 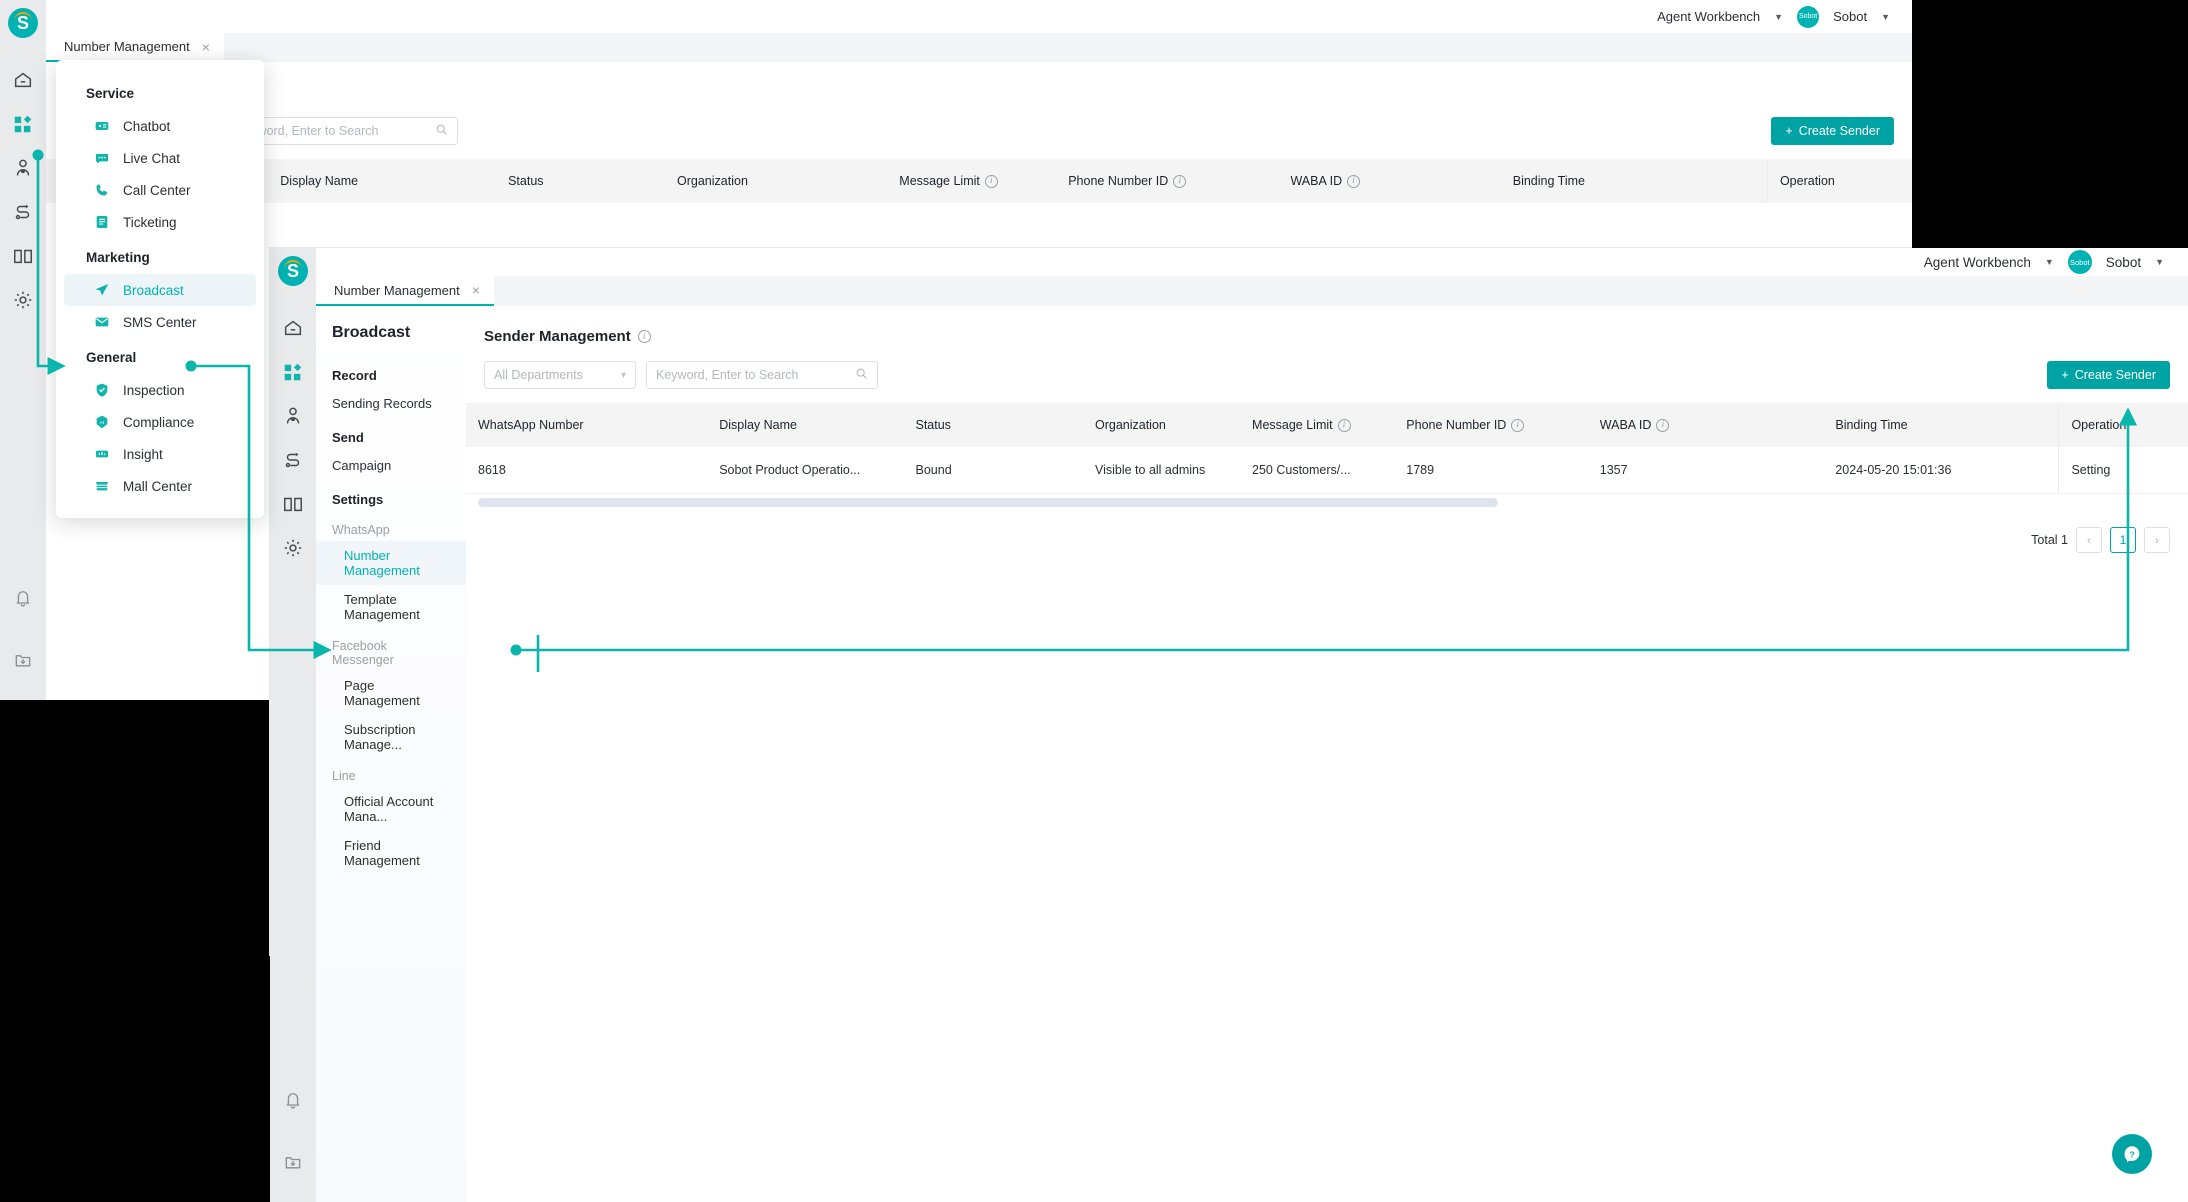 I want to click on tab-number-management-background: Number Management ×, so click(x=135, y=47).